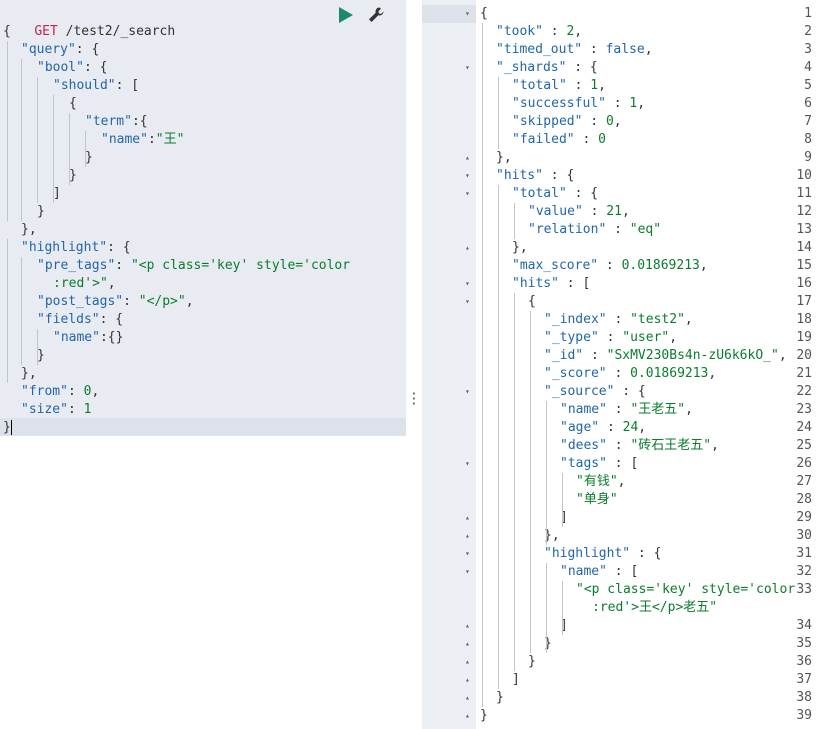 The width and height of the screenshot is (824, 729). I want to click on request-path: /test2/_search, so click(120, 31).